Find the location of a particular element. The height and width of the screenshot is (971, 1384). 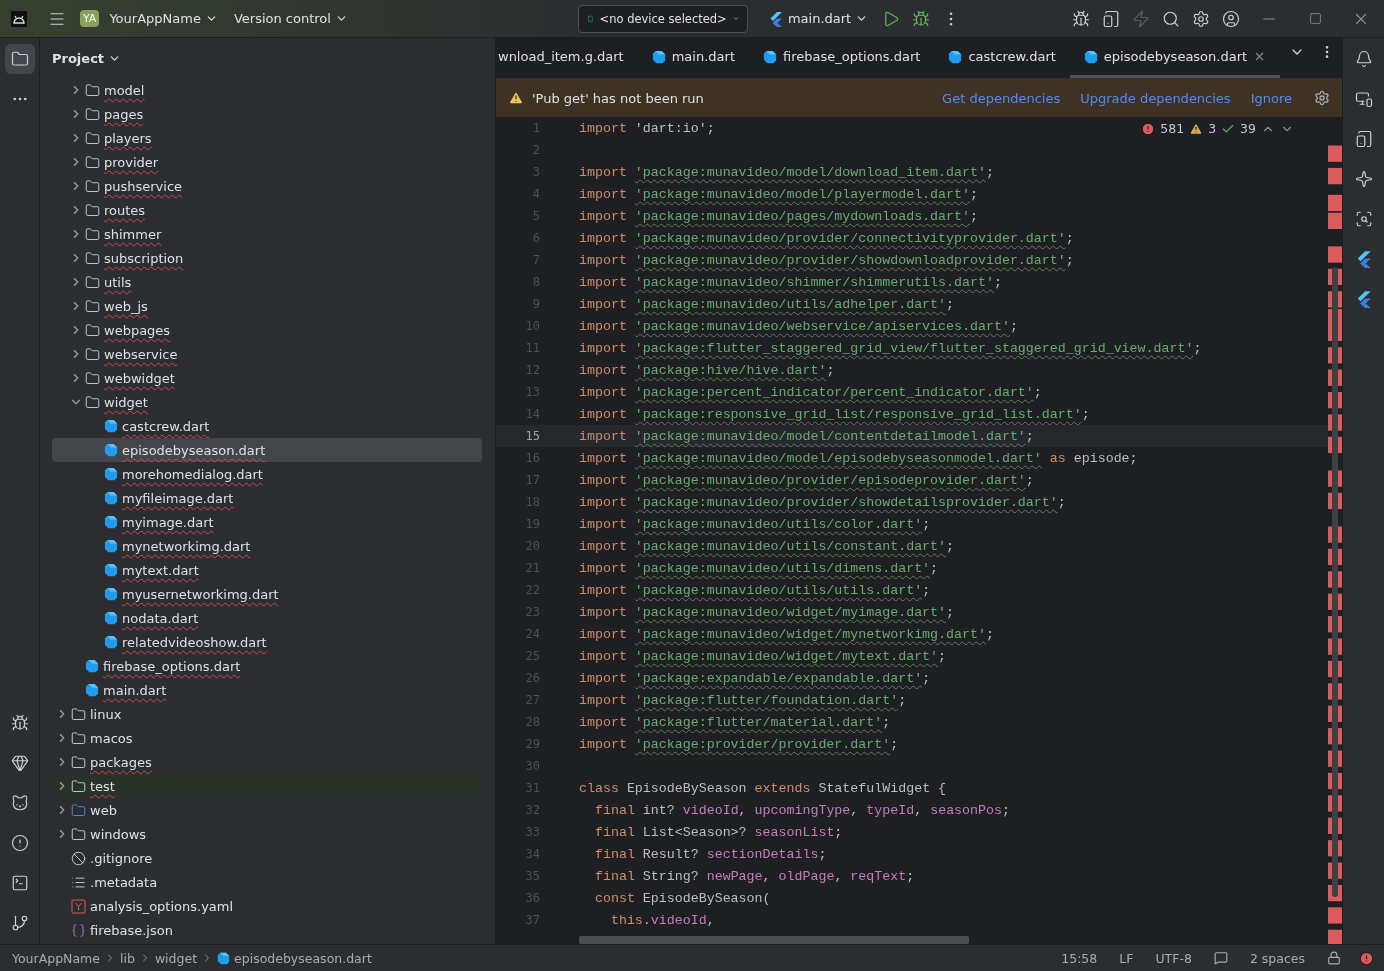

tree-item: analysis_options.yaml is located at coordinates (267, 906).